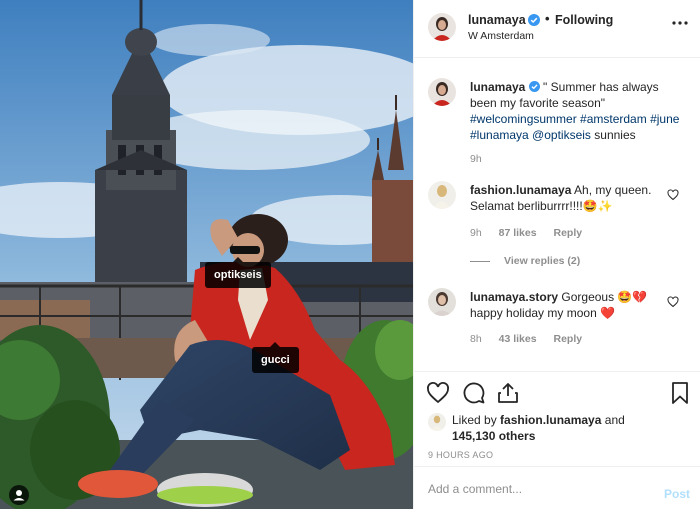 This screenshot has width=700, height=509. Describe the element at coordinates (442, 92) in the screenshot. I see `caption-avatar` at that location.